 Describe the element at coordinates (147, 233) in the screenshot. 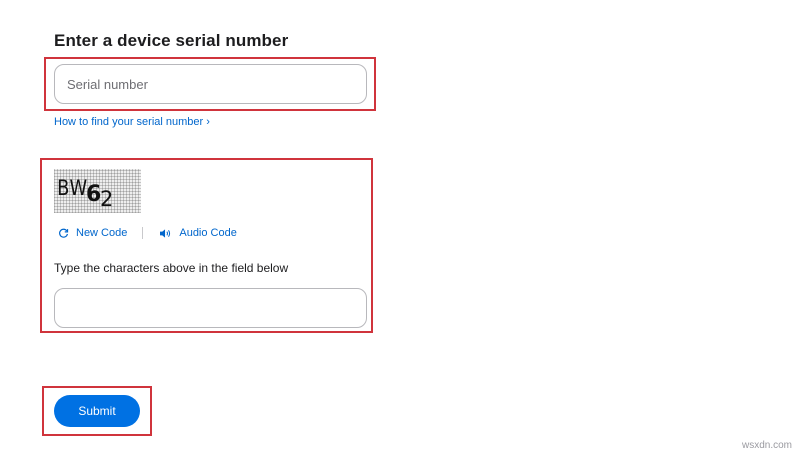

I see `captcha-actions: New Code Audio Code` at that location.